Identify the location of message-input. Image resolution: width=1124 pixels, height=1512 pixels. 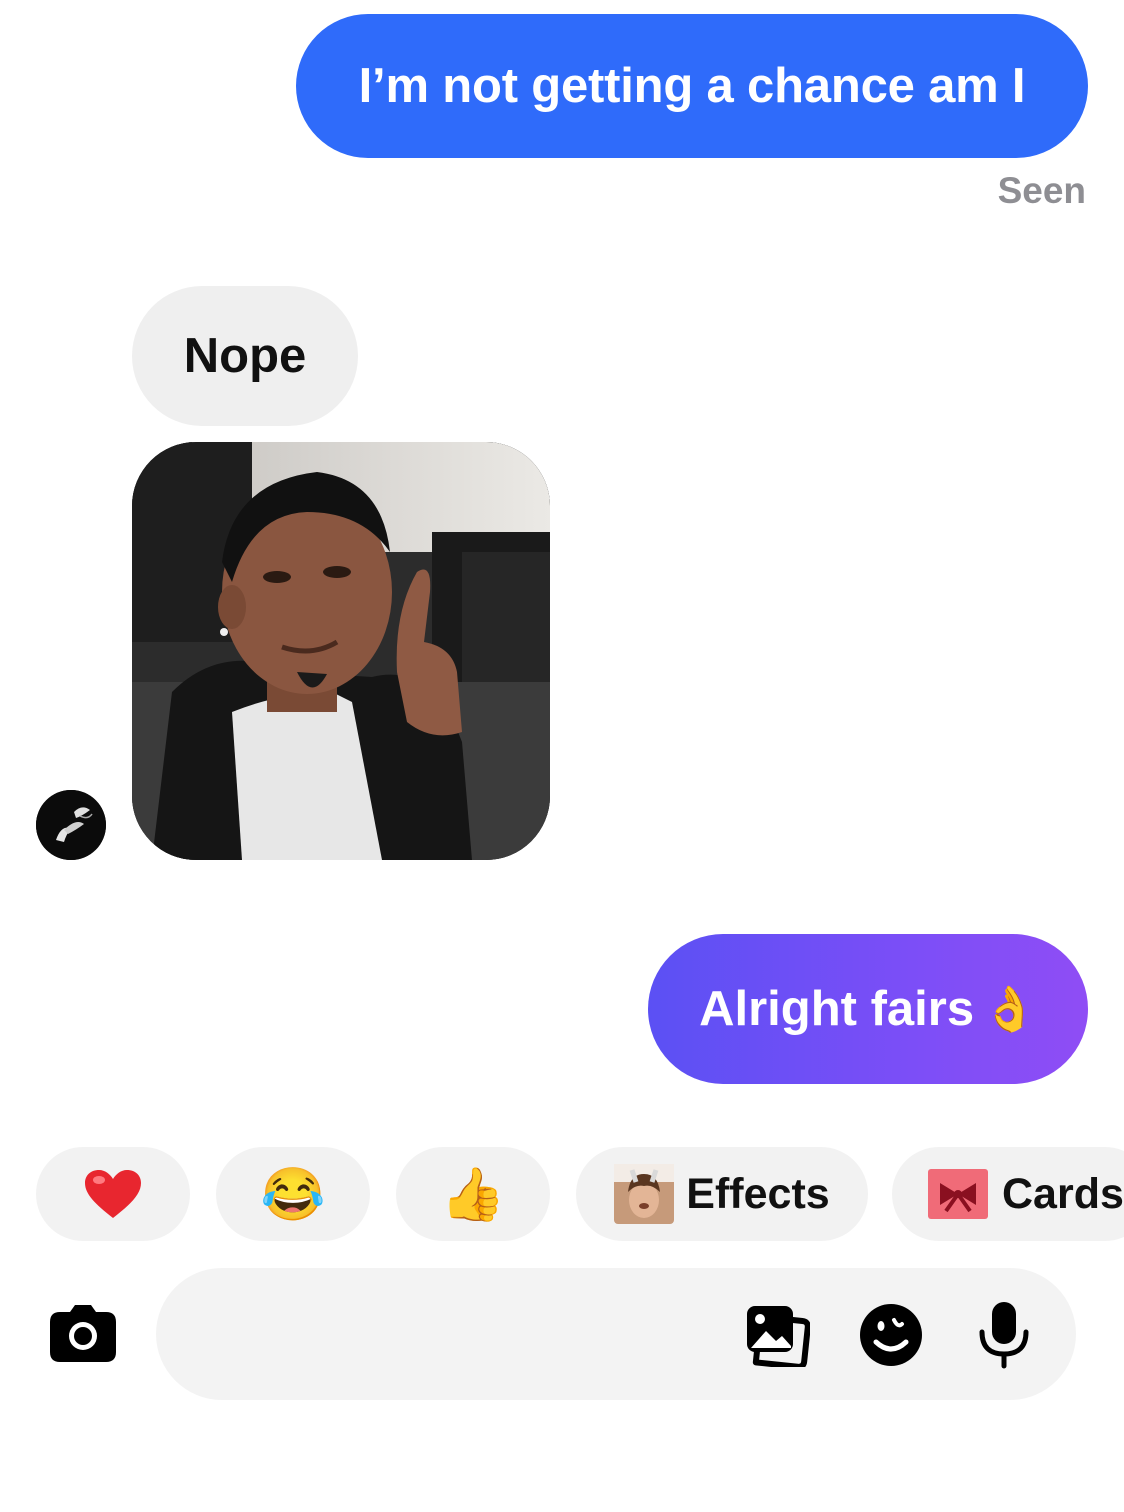
(616, 1334).